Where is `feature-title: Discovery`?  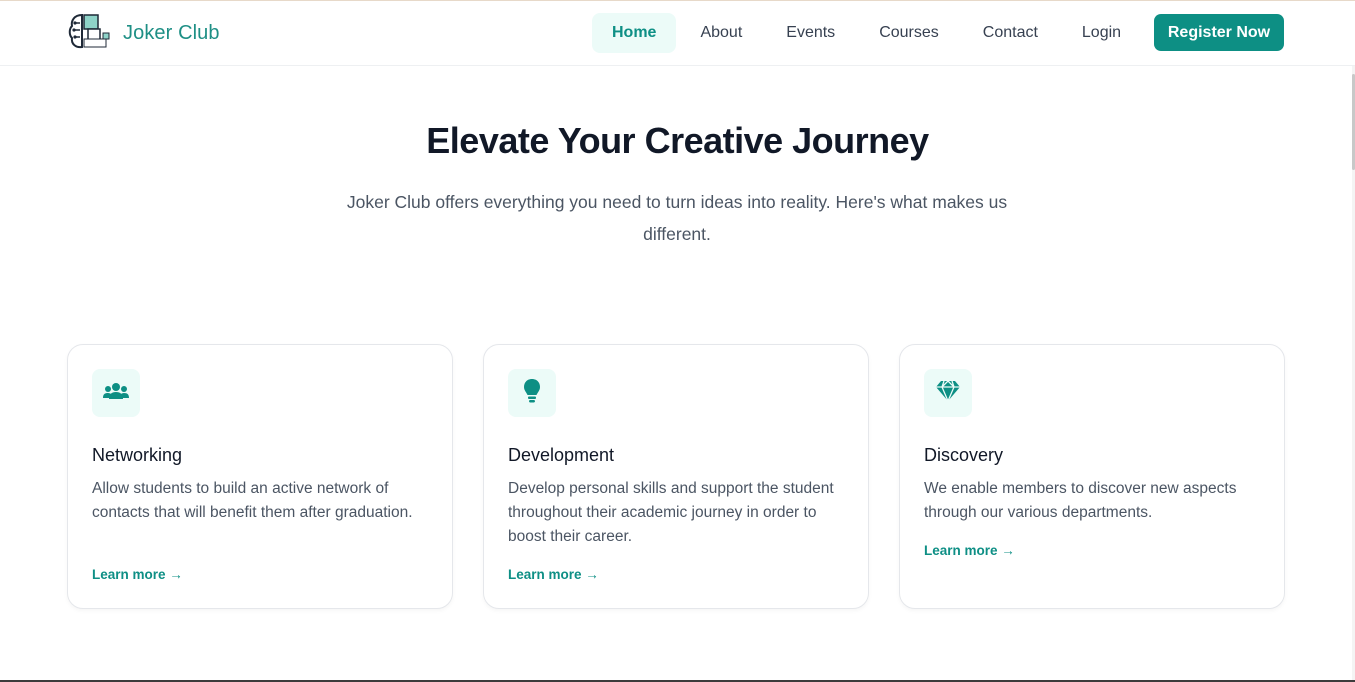
feature-title: Discovery is located at coordinates (964, 455).